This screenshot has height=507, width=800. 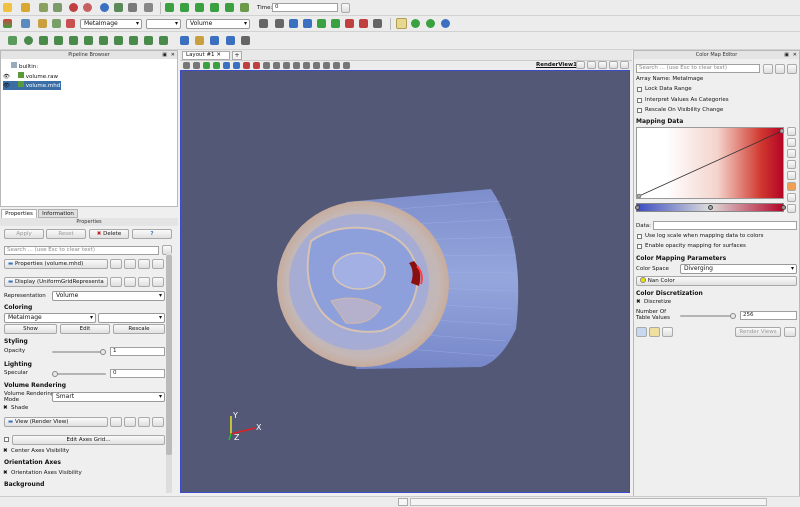 I want to click on rescale-temporal-icon, so click(x=791, y=153).